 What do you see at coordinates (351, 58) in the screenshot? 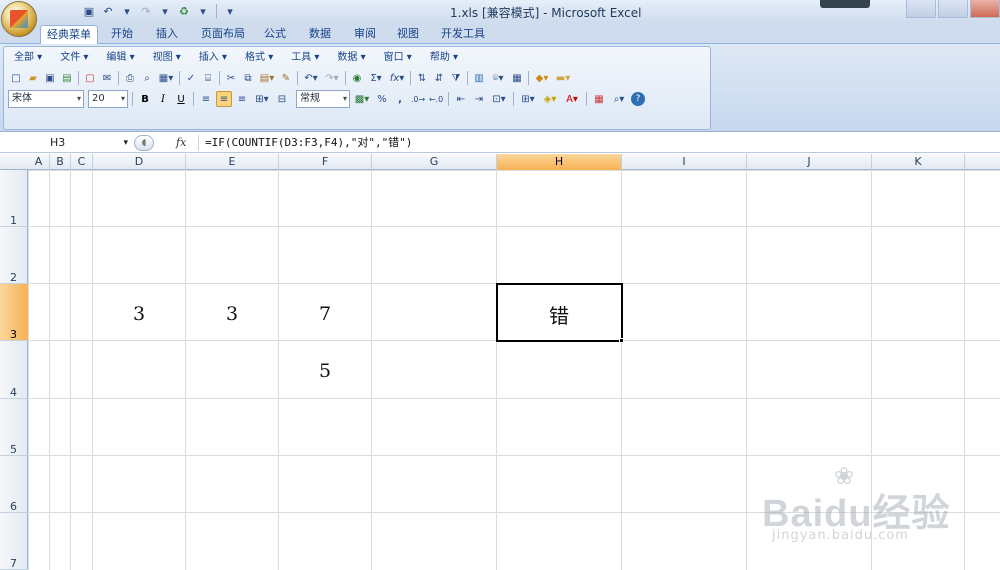
I see `menu-data: 数据 ▾` at bounding box center [351, 58].